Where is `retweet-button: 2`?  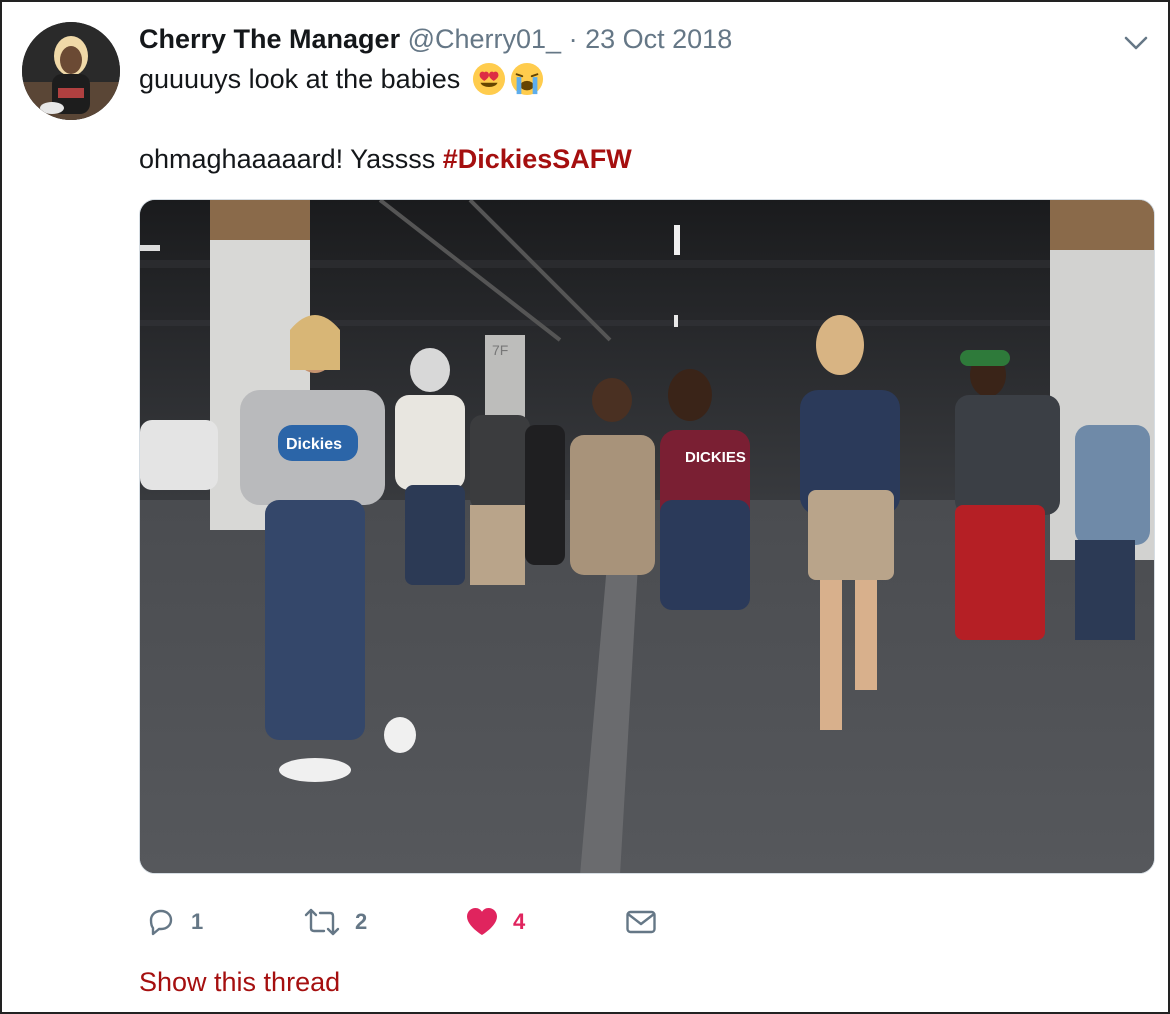
retweet-button: 2 is located at coordinates (335, 922).